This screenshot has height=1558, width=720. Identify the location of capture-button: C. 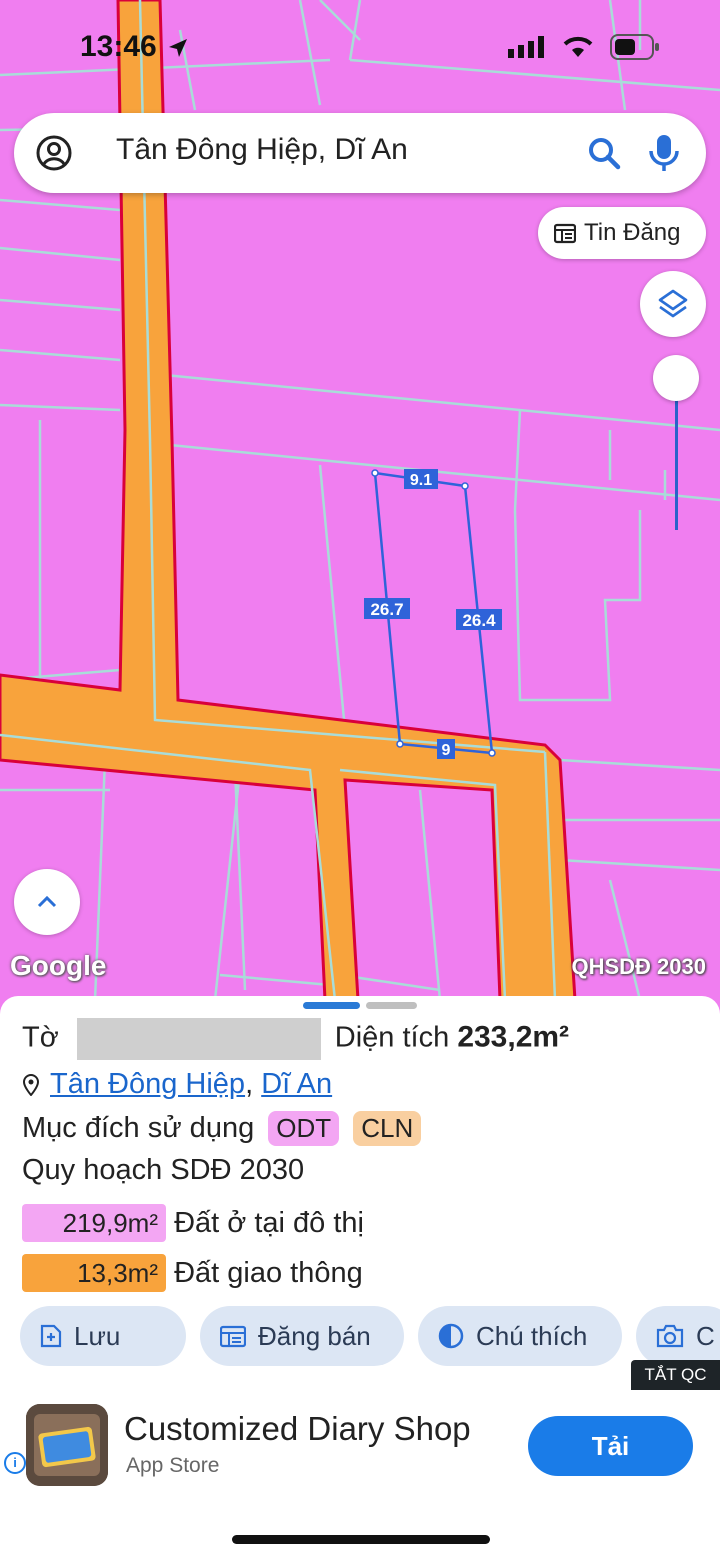
(678, 1336).